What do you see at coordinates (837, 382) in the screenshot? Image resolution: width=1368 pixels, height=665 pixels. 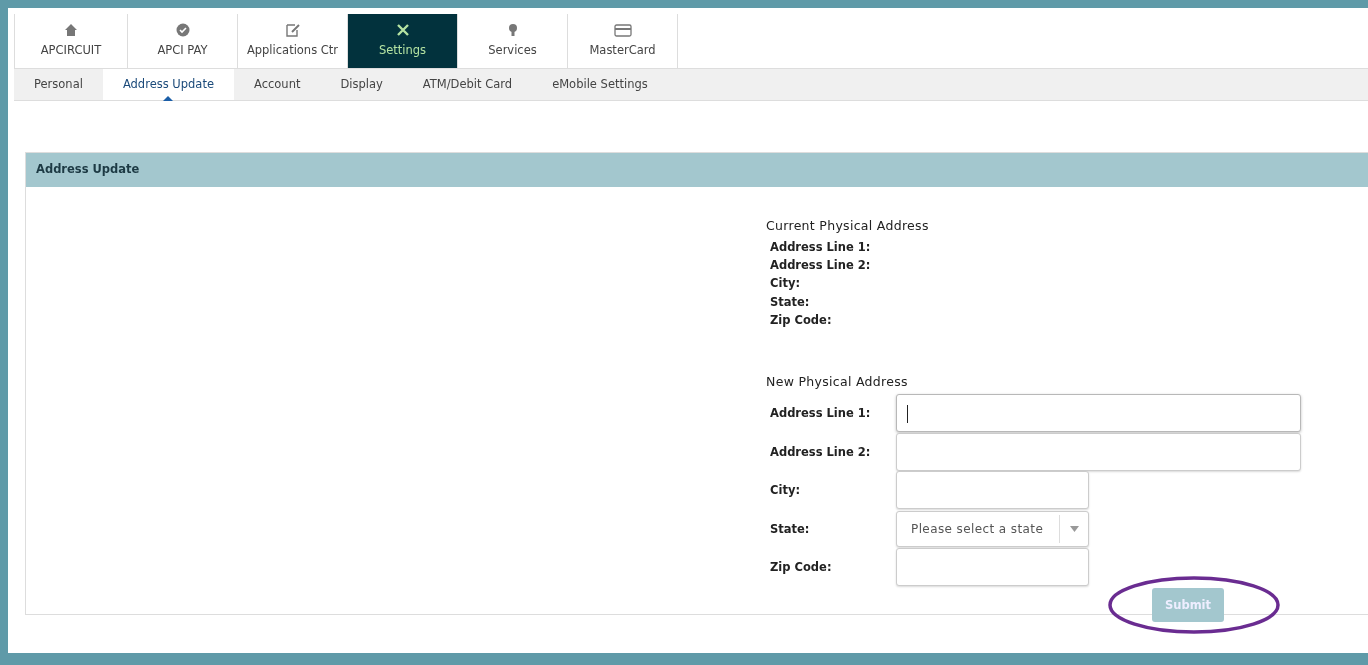 I see `section-heading: New Physical Address` at bounding box center [837, 382].